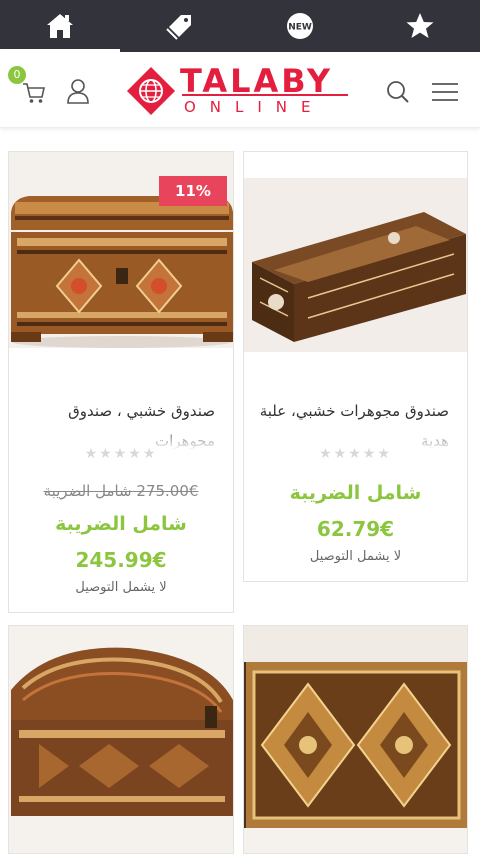  I want to click on tab-tags, so click(180, 26).